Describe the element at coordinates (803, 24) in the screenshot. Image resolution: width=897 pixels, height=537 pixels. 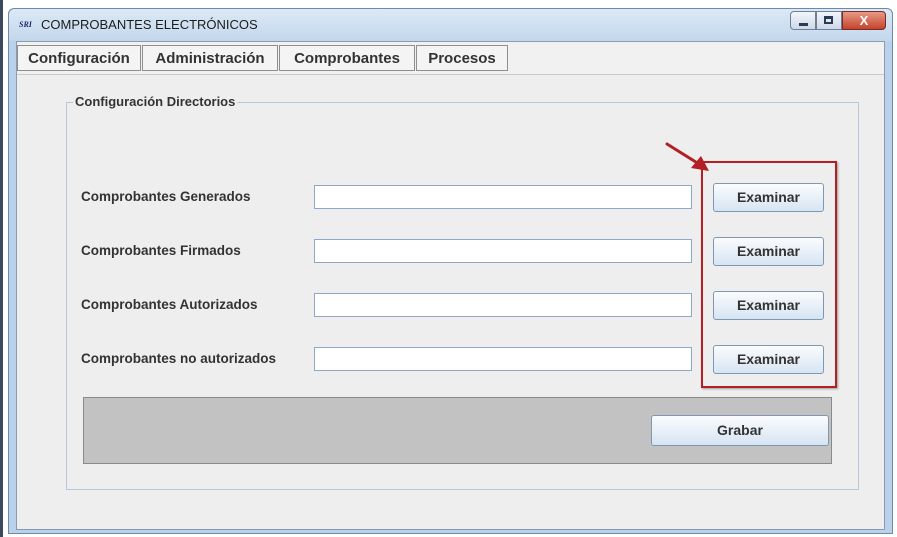
I see `minimize-icon` at that location.